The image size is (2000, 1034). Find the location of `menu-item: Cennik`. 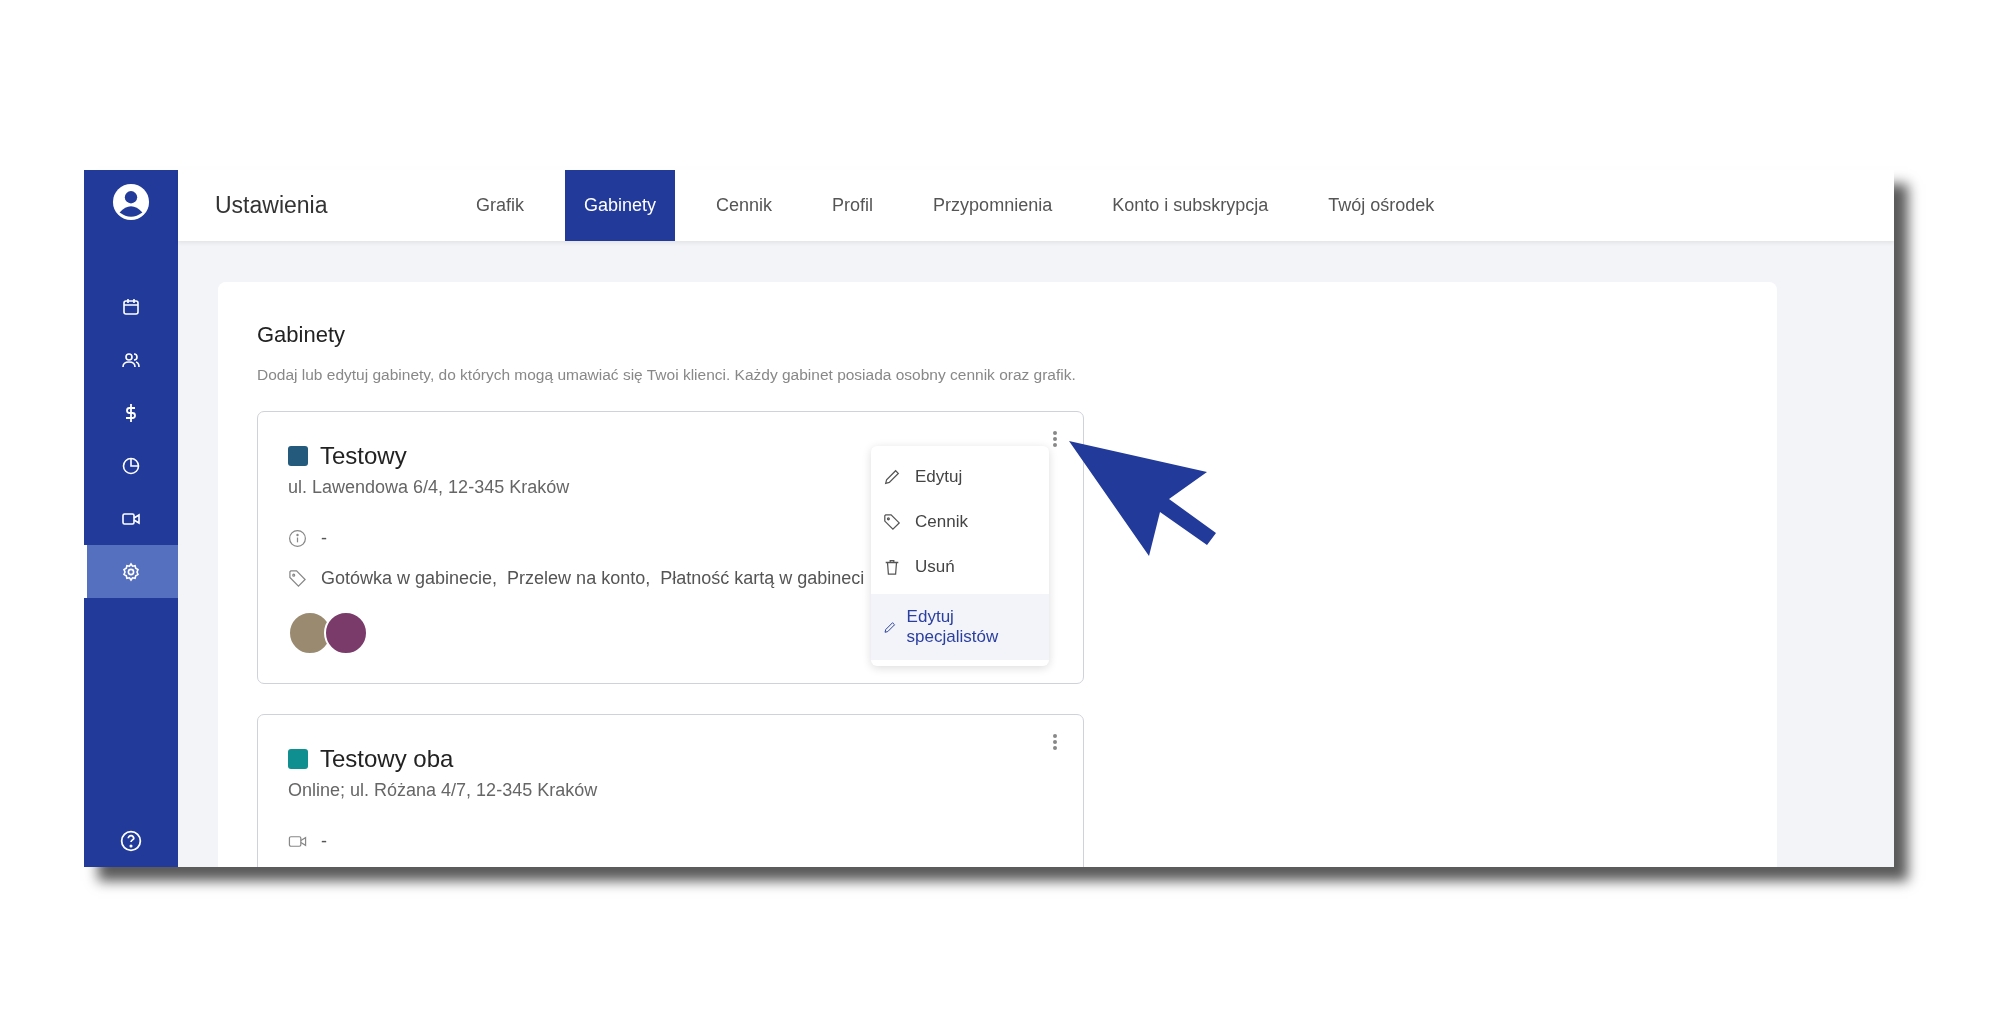

menu-item: Cennik is located at coordinates (960, 521).